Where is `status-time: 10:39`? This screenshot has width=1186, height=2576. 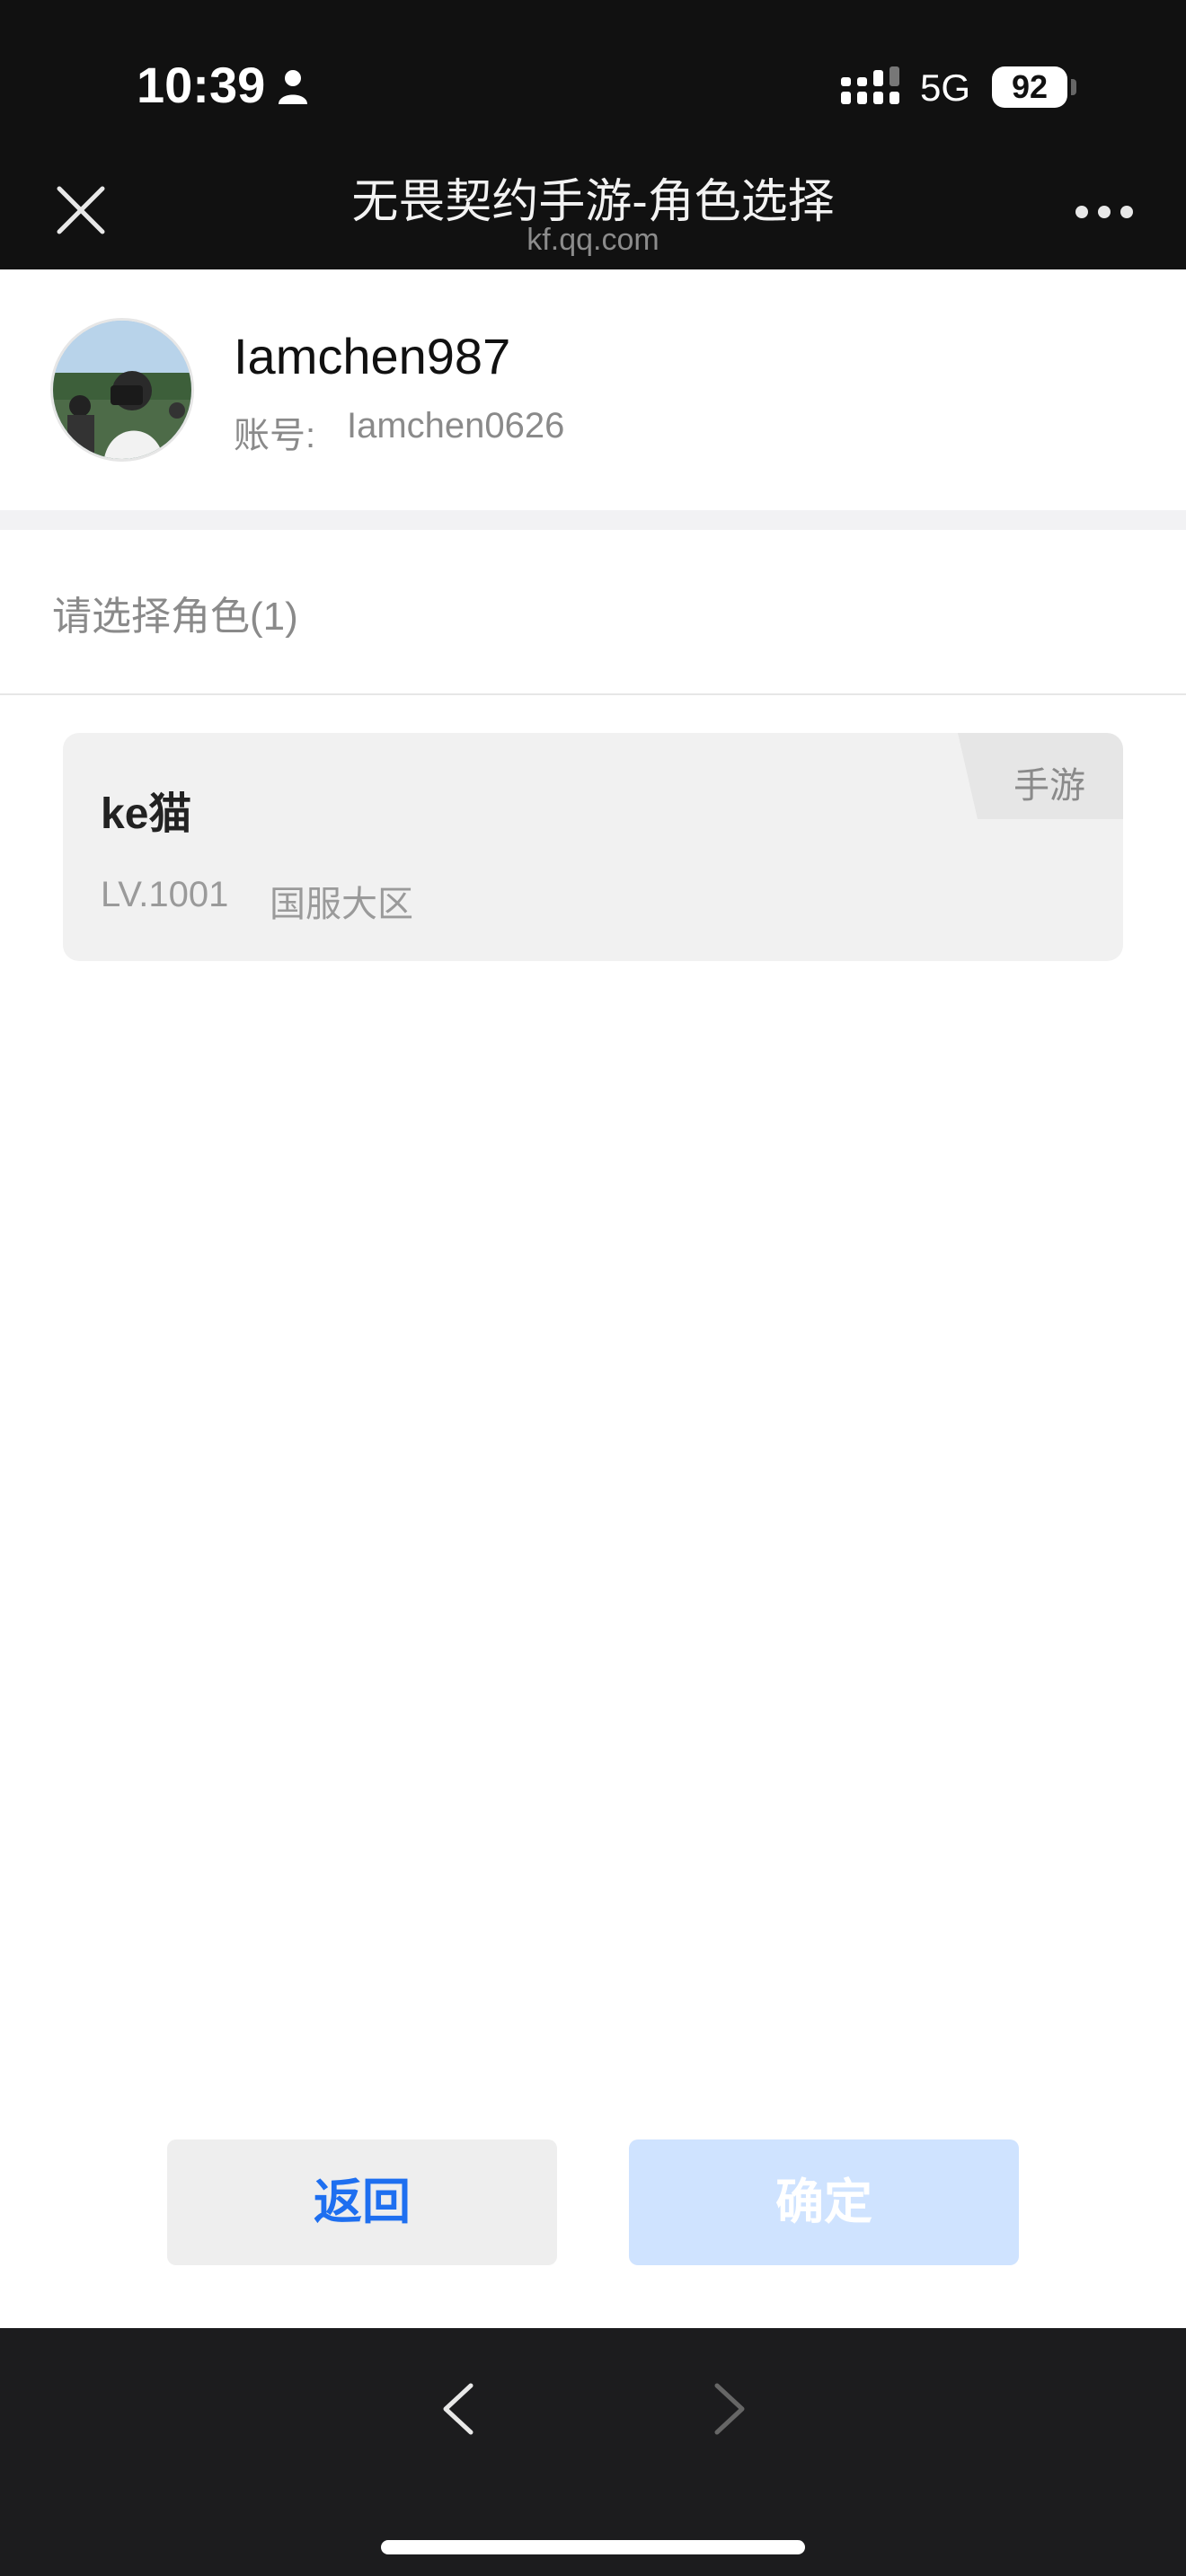
status-time: 10:39 is located at coordinates (201, 85).